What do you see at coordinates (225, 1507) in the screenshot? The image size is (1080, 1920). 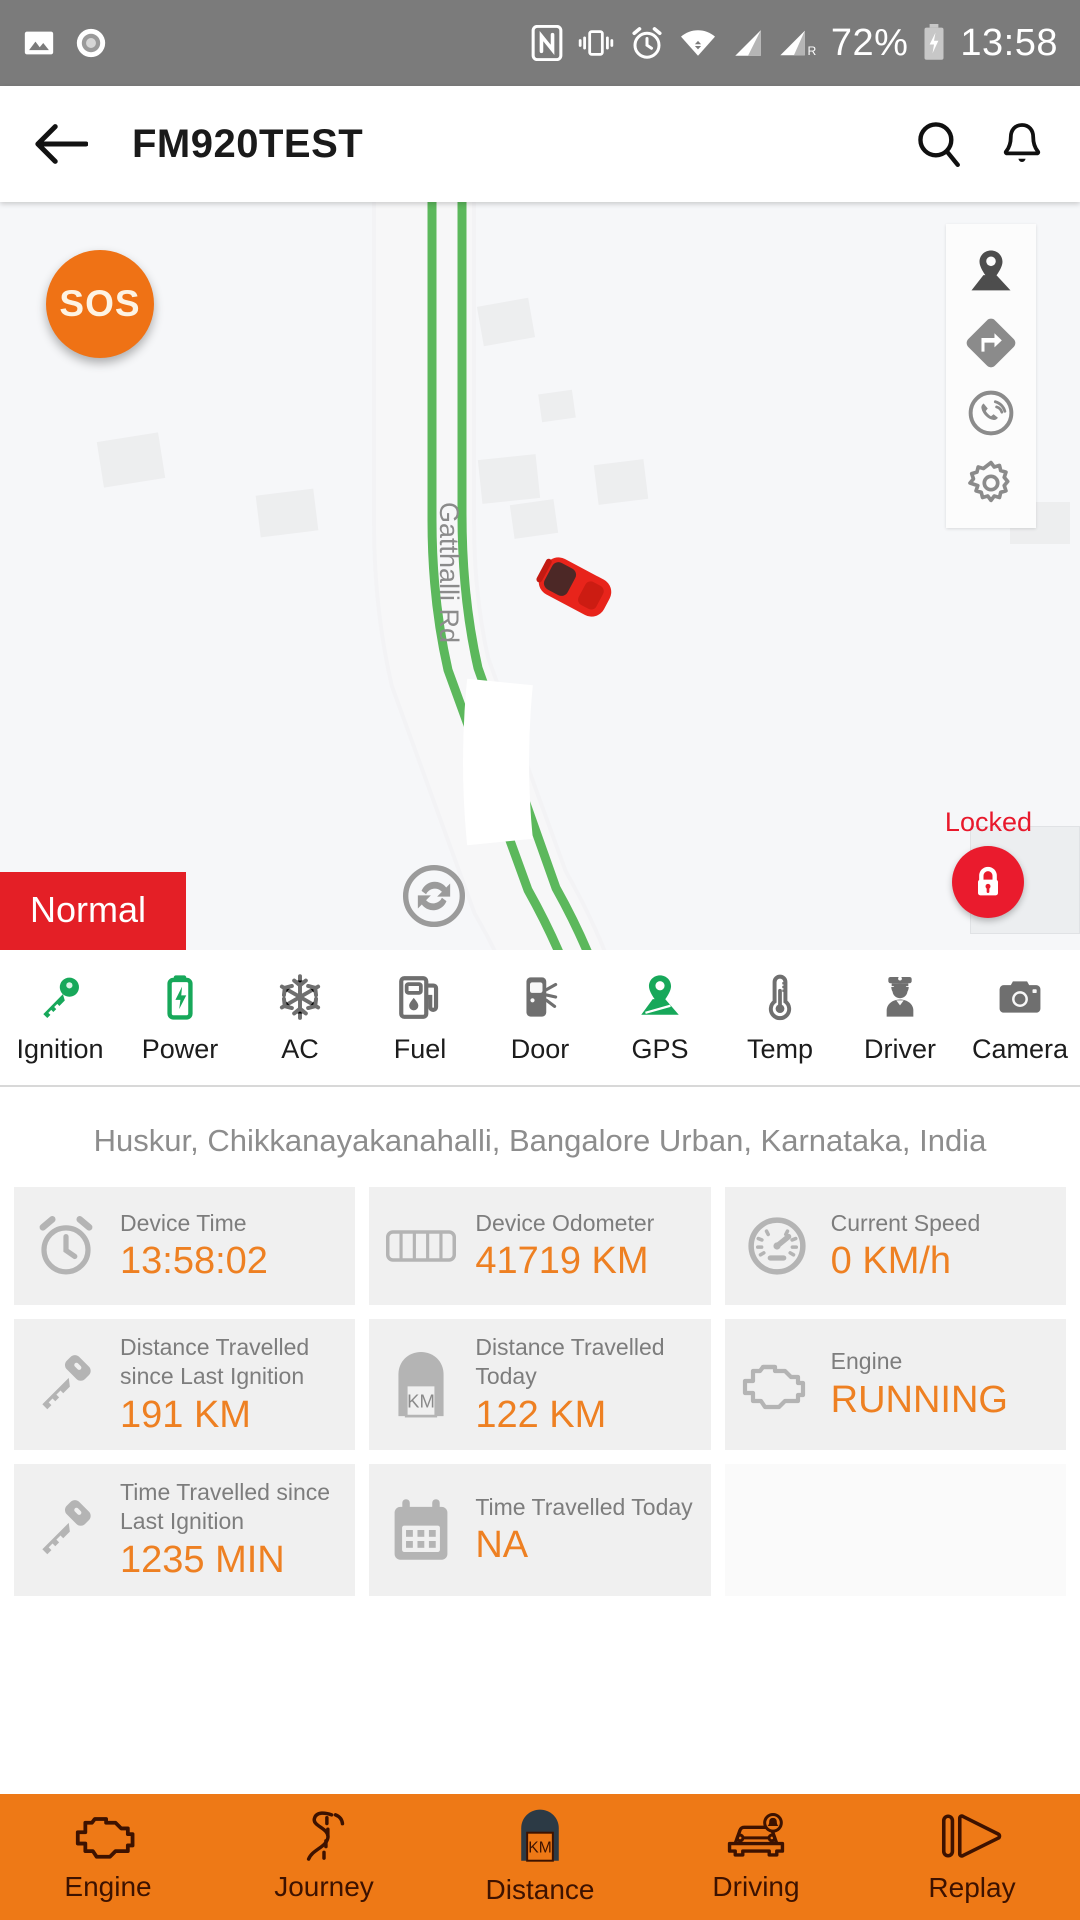 I see `card-label: Time Travelled since Last Ignition` at bounding box center [225, 1507].